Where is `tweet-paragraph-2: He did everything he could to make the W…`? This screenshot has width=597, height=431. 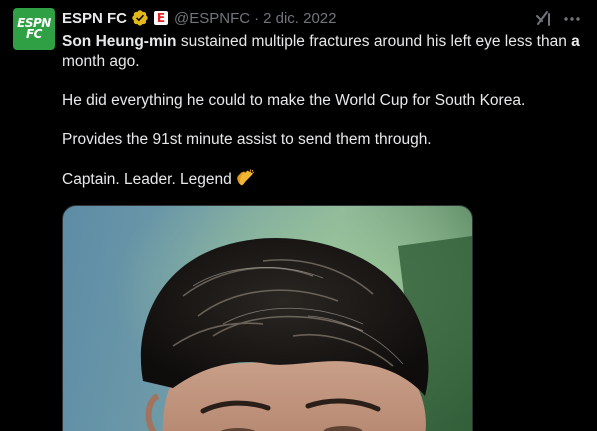 tweet-paragraph-2: He did everything he could to make the W… is located at coordinates (294, 100).